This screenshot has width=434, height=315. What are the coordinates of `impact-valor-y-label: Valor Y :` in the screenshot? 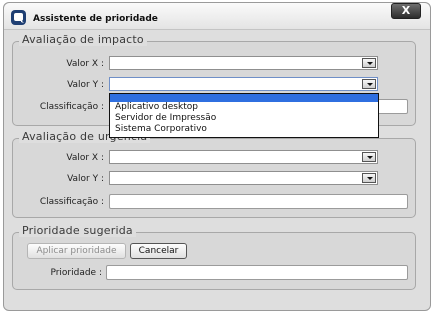 It's located at (85, 85).